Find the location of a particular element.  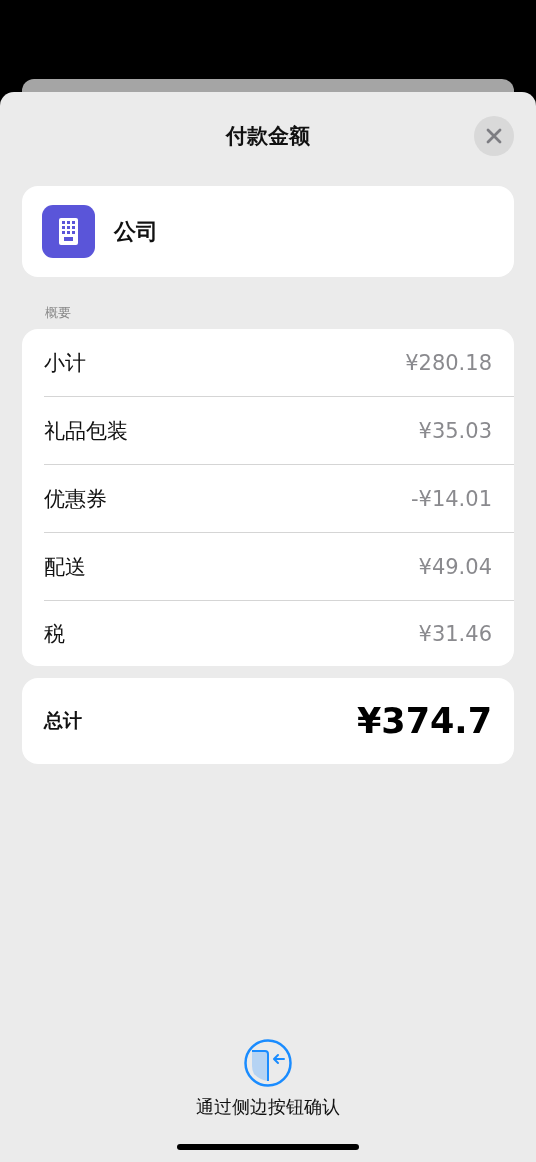

section-header: 概要 is located at coordinates (58, 313).